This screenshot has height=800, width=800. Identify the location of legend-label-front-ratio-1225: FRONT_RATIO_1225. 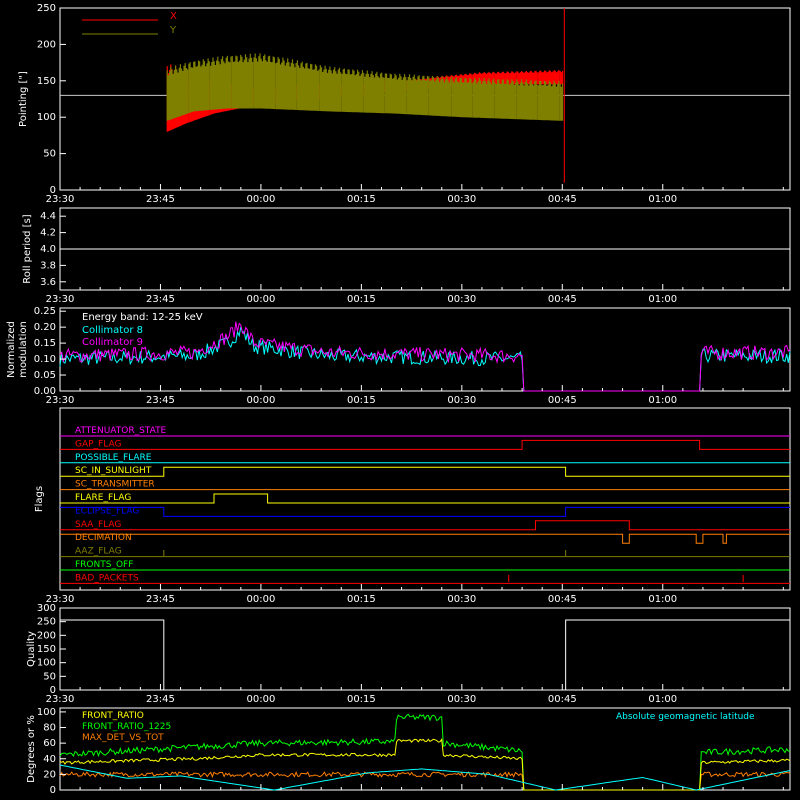
(126, 727).